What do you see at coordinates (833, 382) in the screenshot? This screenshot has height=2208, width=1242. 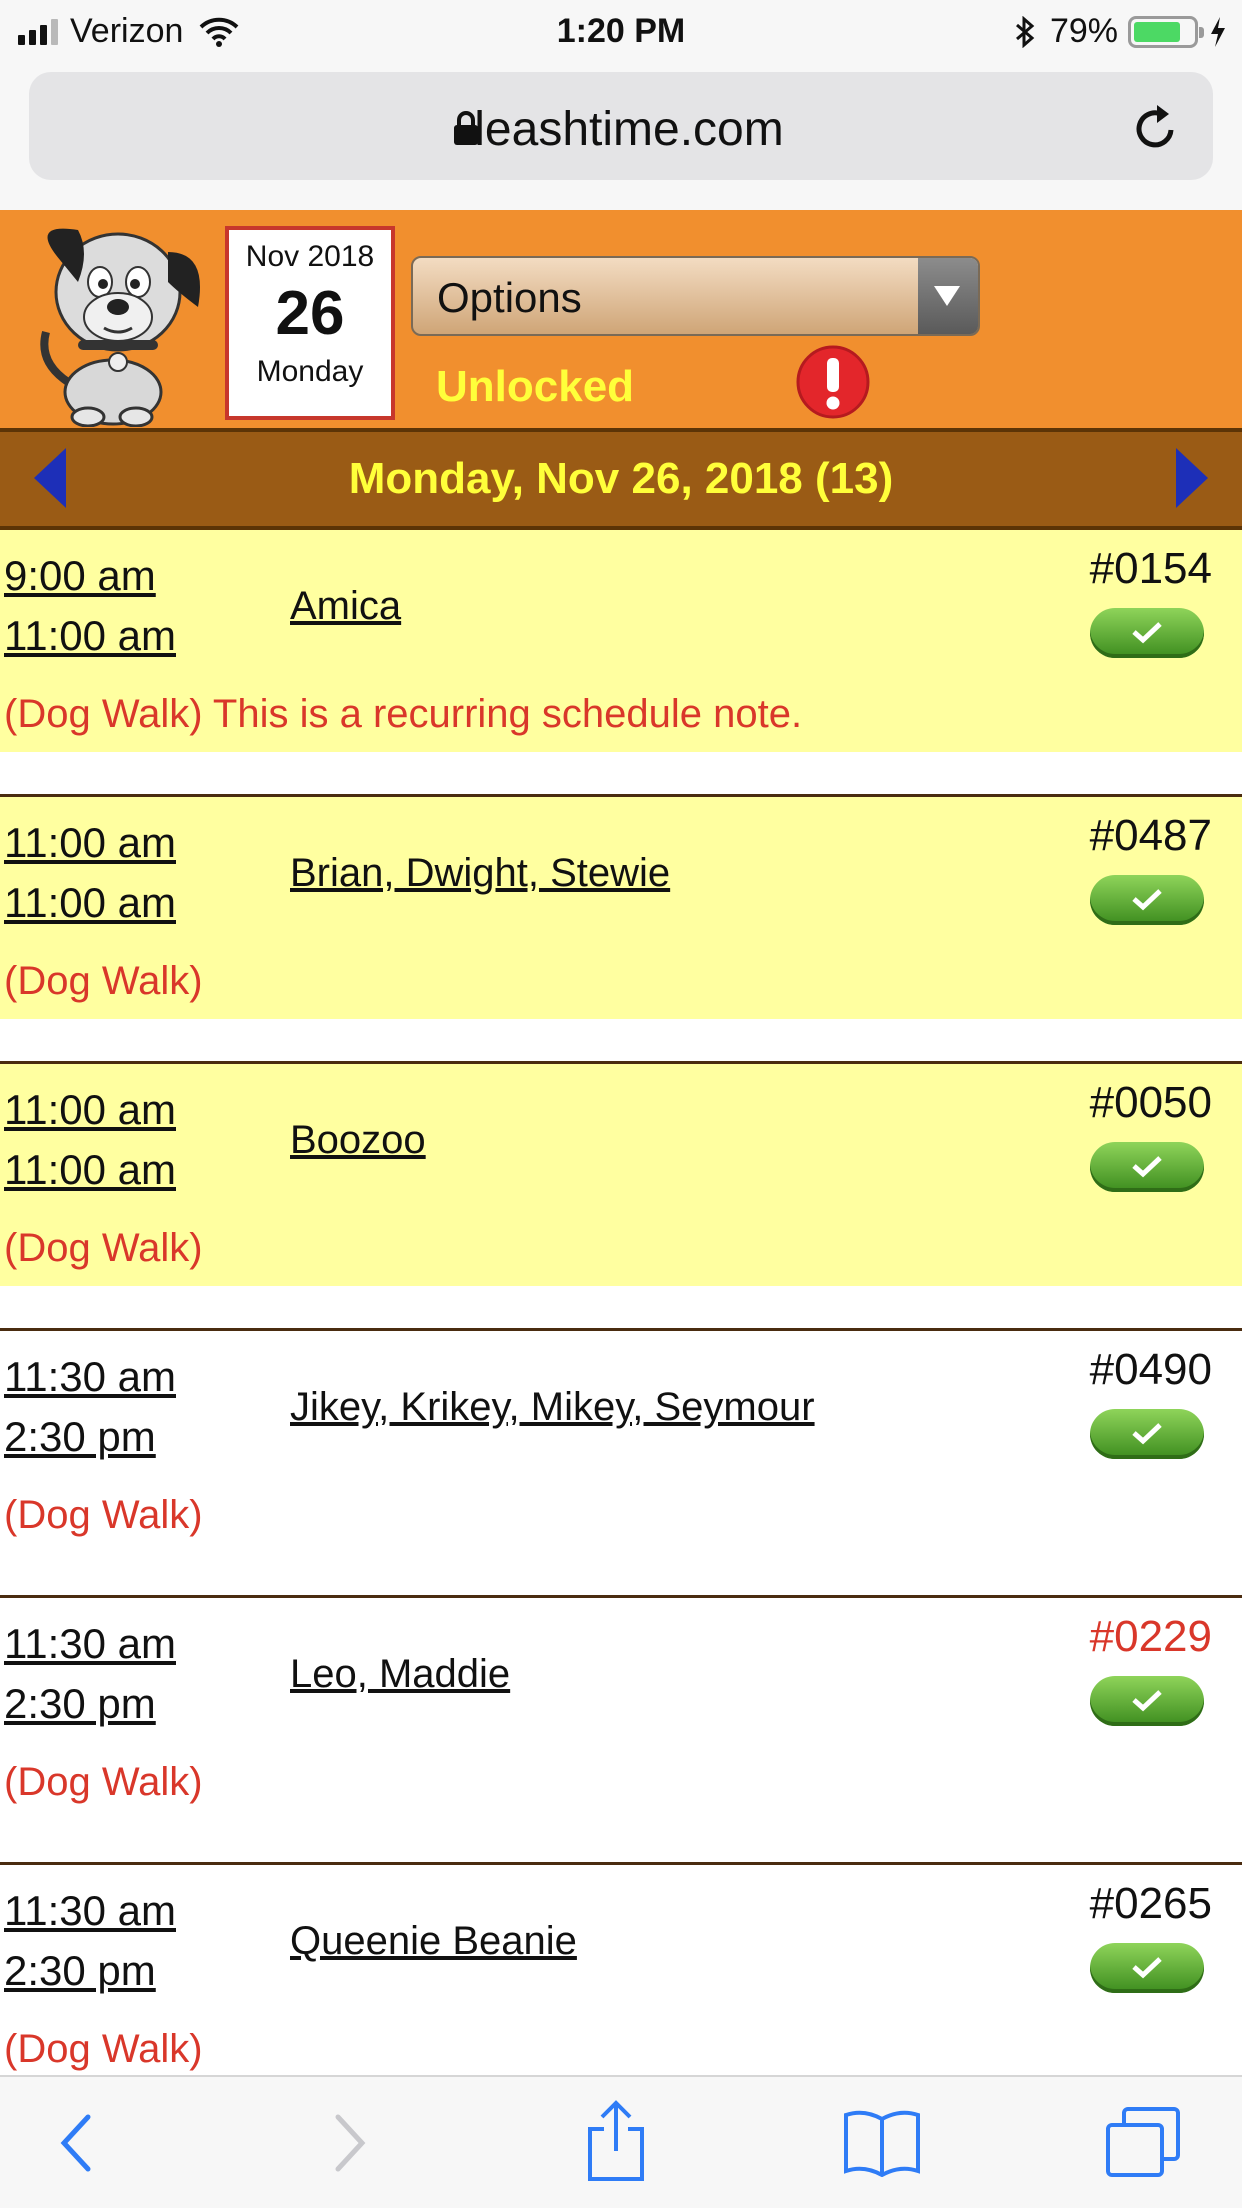 I see `exclamation-alert-icon` at bounding box center [833, 382].